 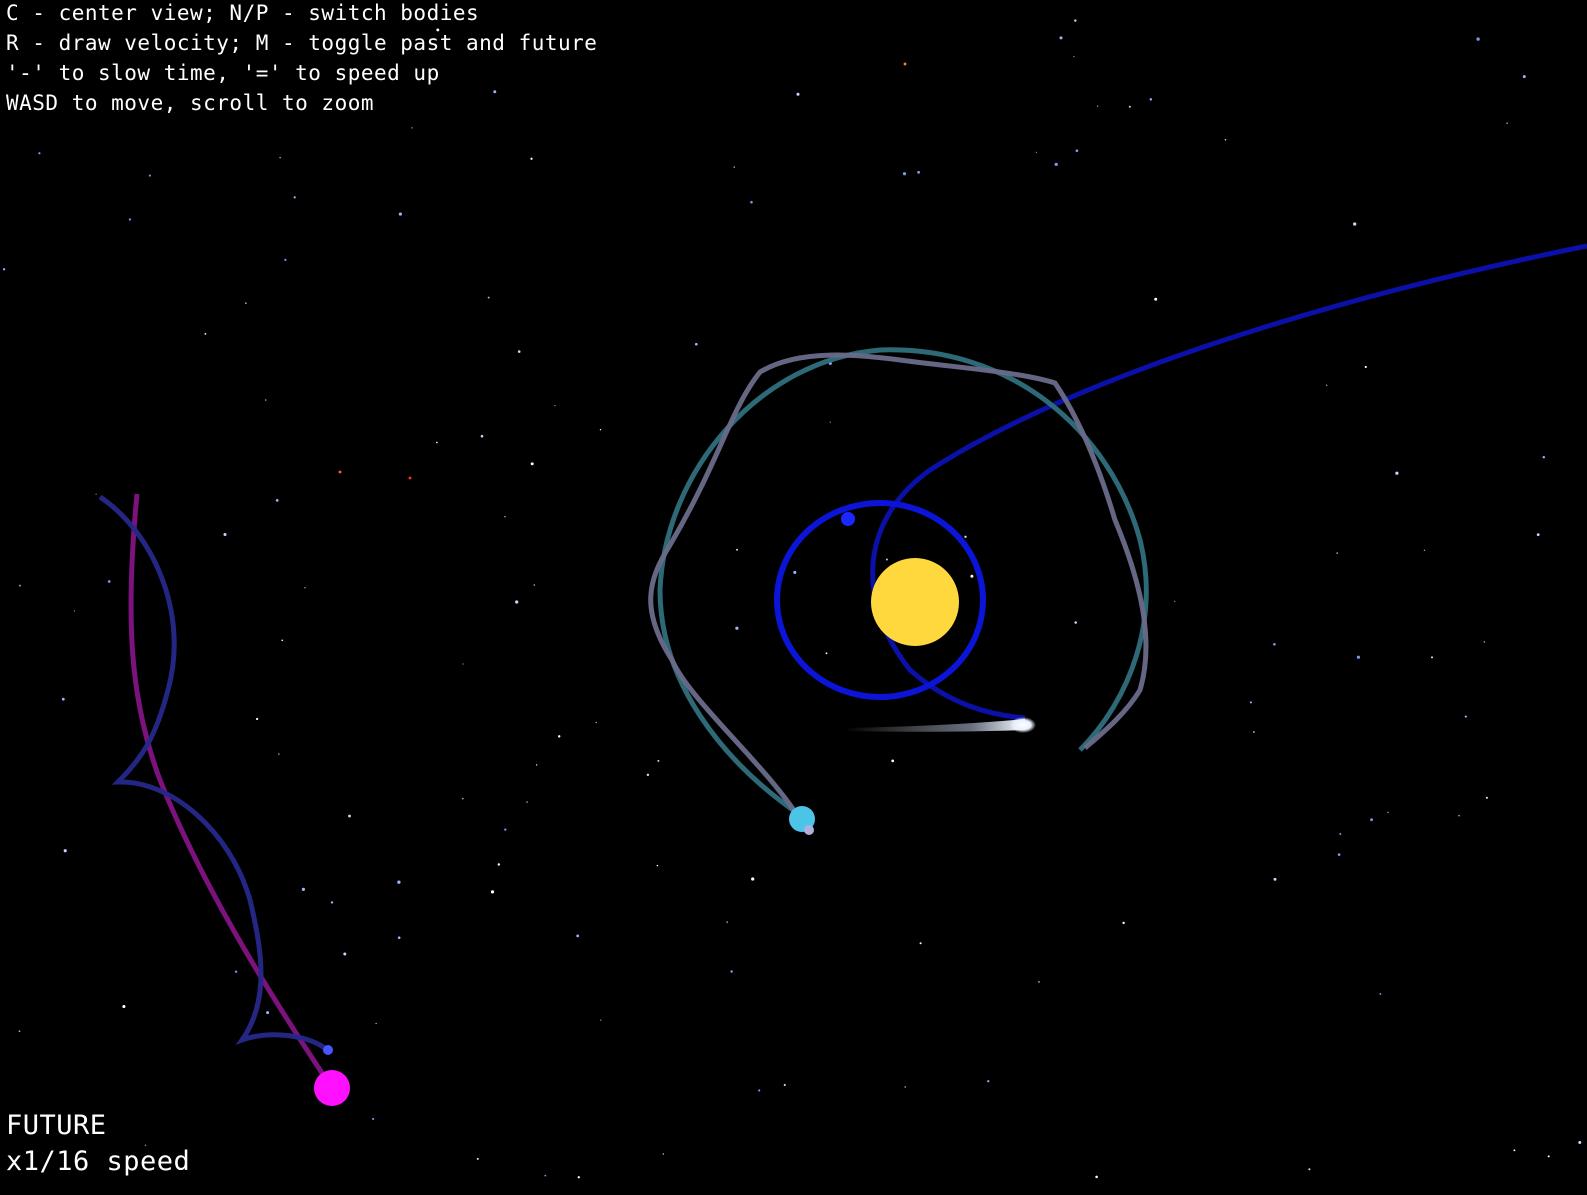 I want to click on navy-moon, so click(x=328, y=1050).